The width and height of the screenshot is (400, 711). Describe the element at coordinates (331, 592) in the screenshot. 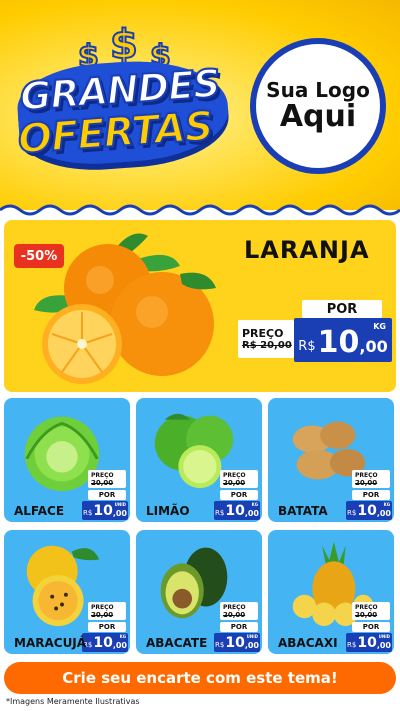

I see `product-card: PREÇO 20,00 POR R$ 10,00 UNID ABACAXI` at that location.